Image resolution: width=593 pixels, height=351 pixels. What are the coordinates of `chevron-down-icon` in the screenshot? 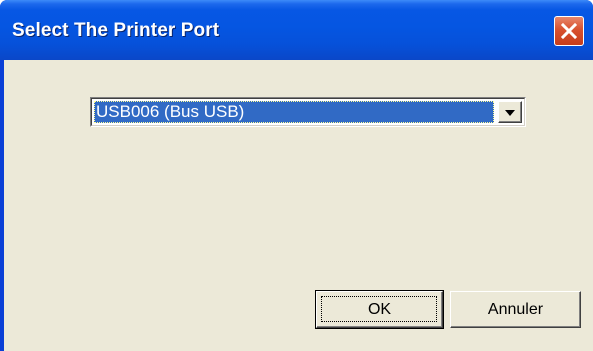 It's located at (510, 112).